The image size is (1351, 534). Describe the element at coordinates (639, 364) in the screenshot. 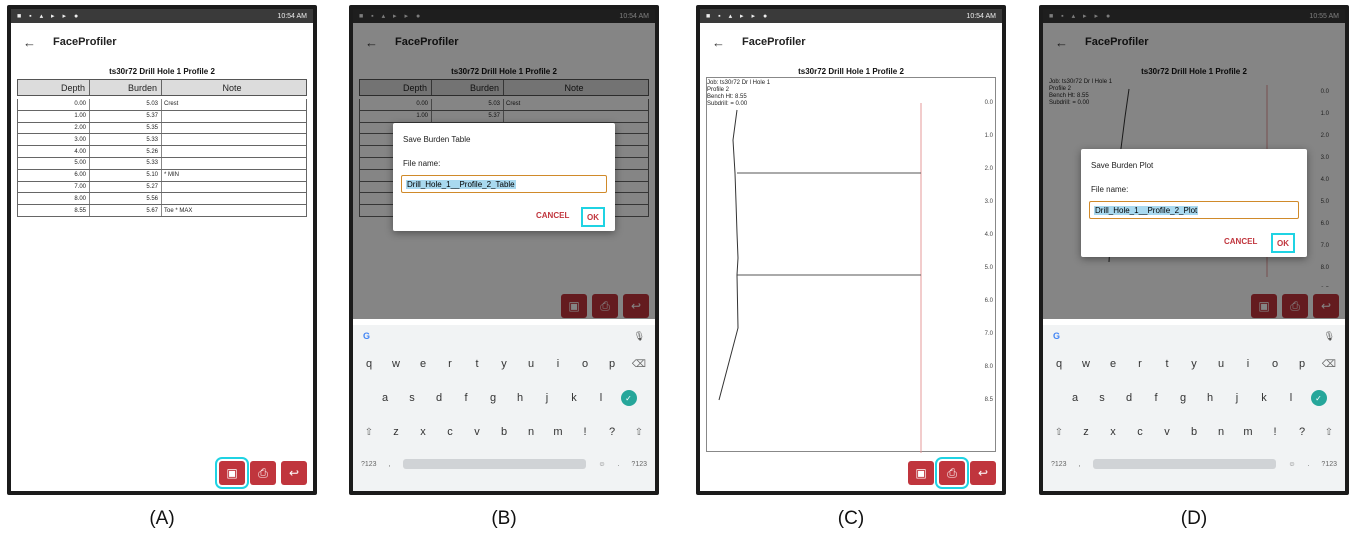

I see `backspace-icon: ⌫` at that location.